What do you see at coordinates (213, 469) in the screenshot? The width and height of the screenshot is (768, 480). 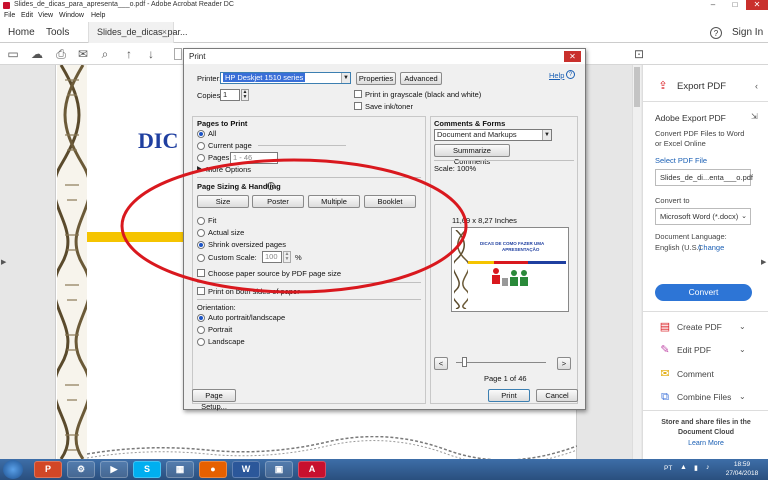 I see `taskbar-firefox: ●` at bounding box center [213, 469].